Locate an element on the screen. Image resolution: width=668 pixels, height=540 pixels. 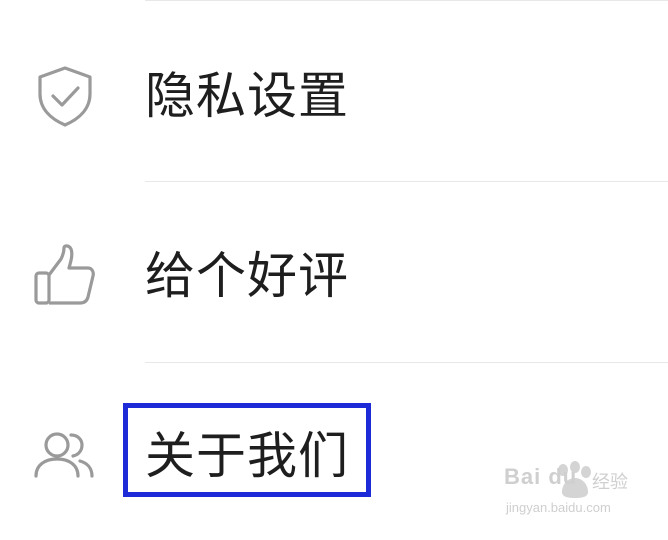
baidu-jingyan-watermark: Bai du 经验 jingyan.baidu.com is located at coordinates (568, 492).